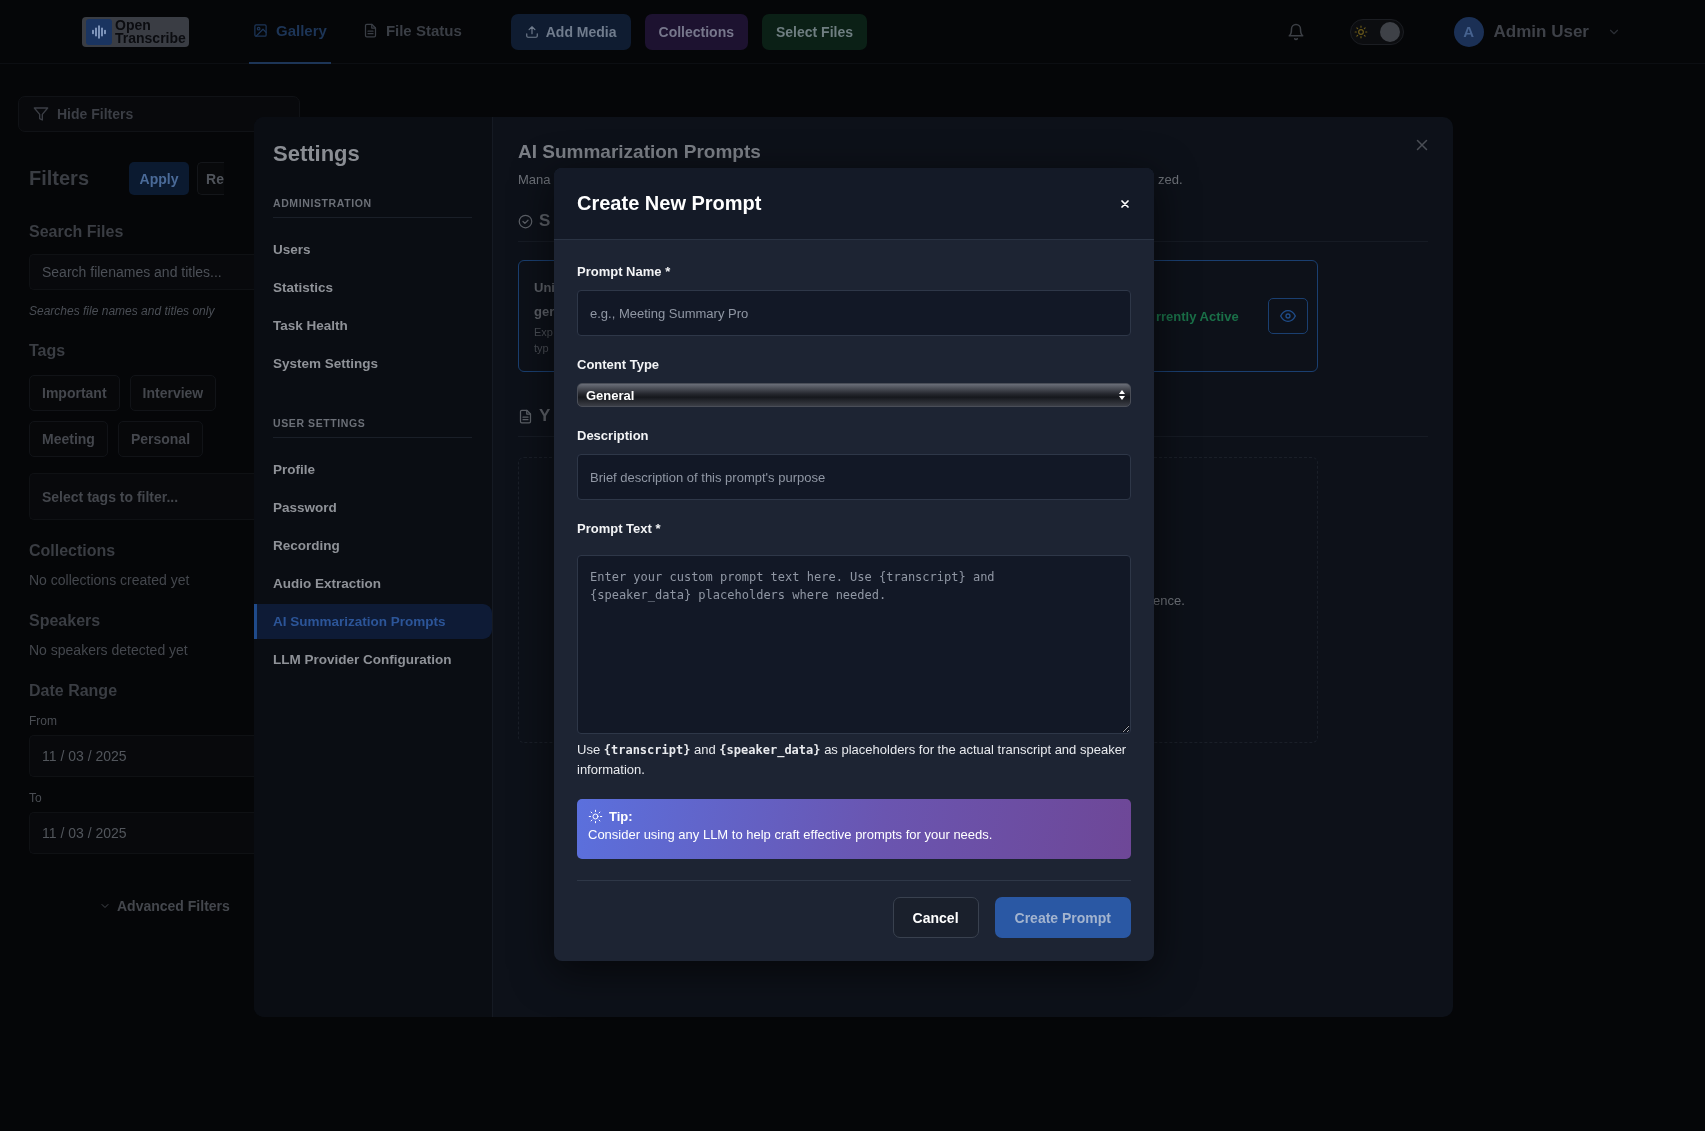 This screenshot has height=1131, width=1705. I want to click on action-button: Collections, so click(696, 31).